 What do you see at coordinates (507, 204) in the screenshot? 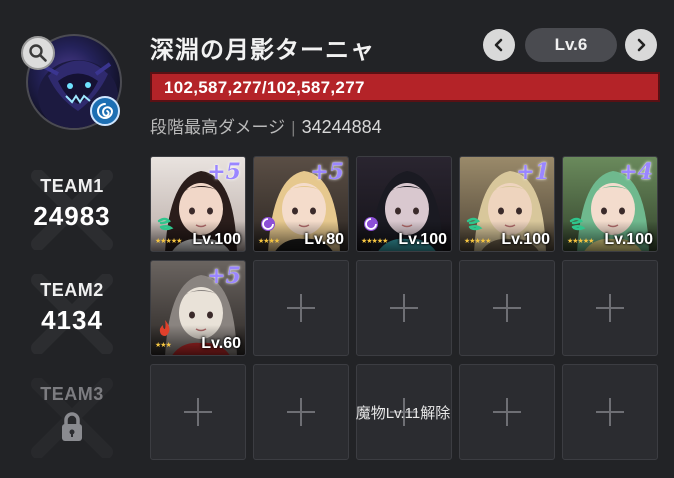
I see `team1-member-slot: +1 ★★★★★ Lv.100` at bounding box center [507, 204].